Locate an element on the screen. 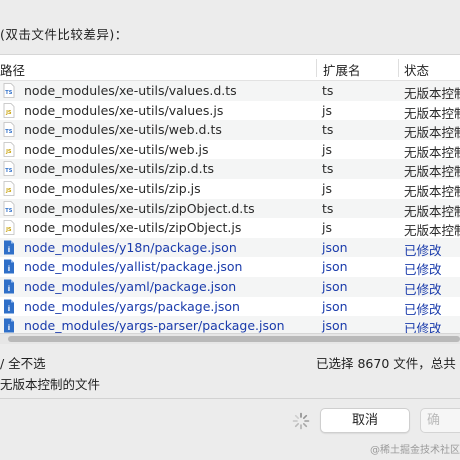  watermark: @稀土掘金技术社区 is located at coordinates (415, 450).